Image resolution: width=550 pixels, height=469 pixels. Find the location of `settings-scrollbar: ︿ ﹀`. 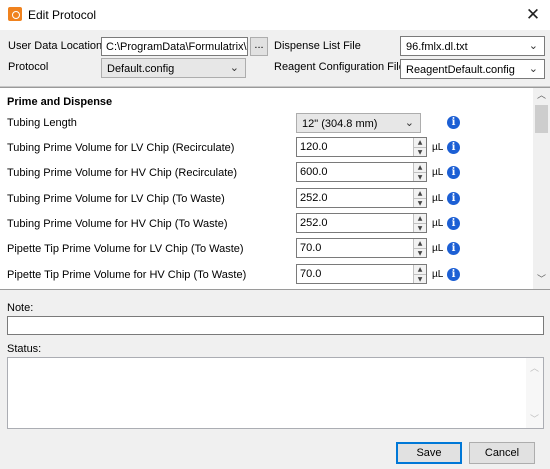

settings-scrollbar: ︿ ﹀ is located at coordinates (541, 188).